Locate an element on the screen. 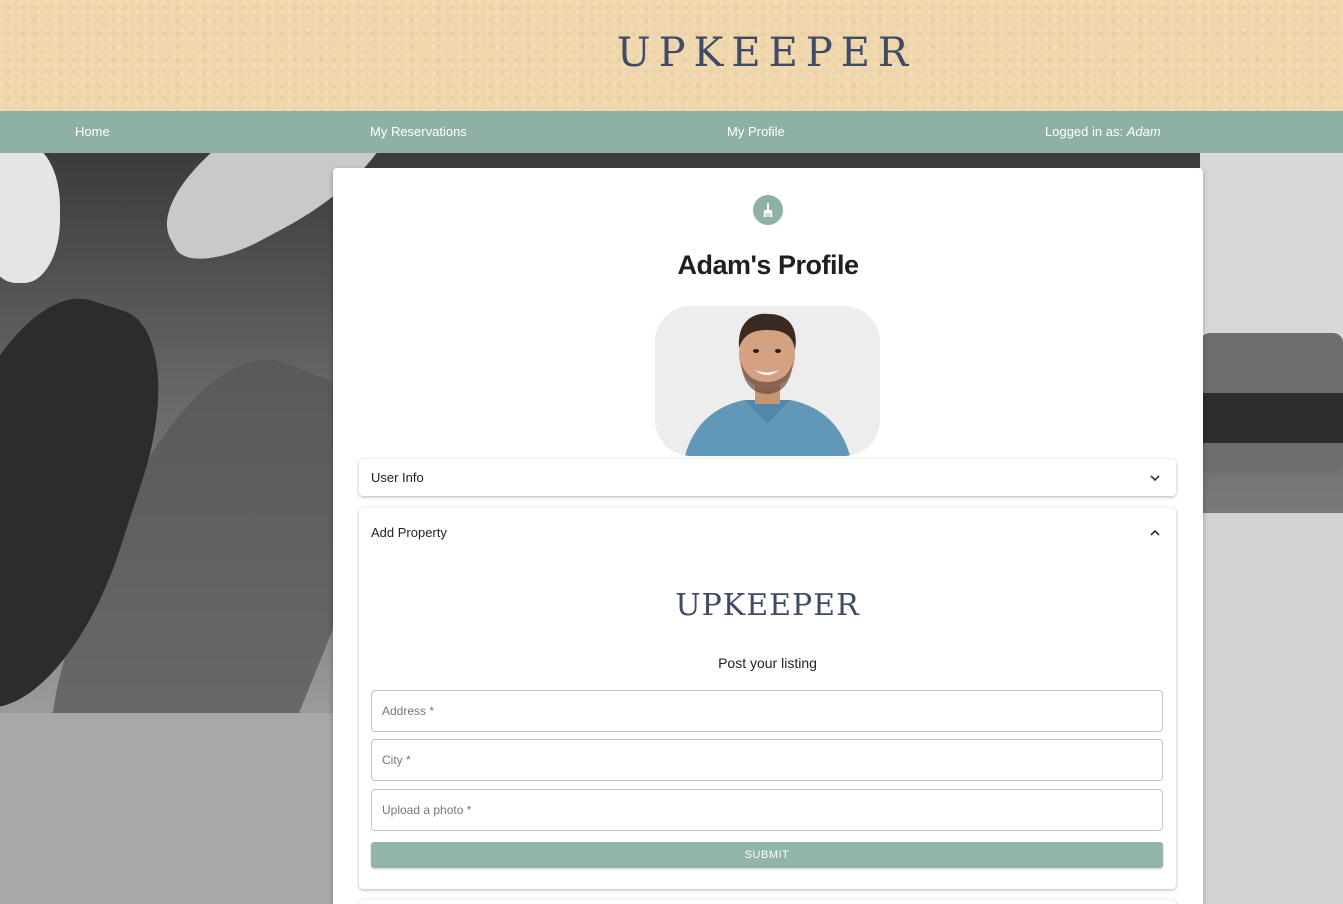 The image size is (1343, 904). background-shelf-shadow is located at coordinates (1271, 418).